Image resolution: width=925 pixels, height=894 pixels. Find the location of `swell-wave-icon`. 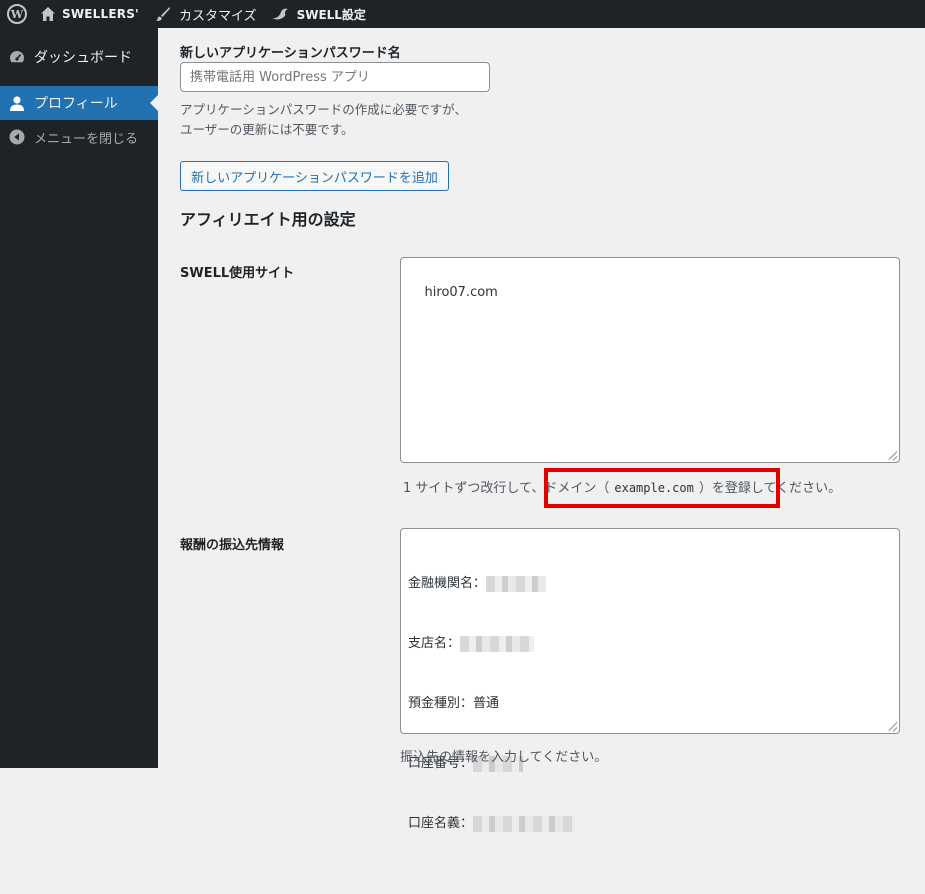

swell-wave-icon is located at coordinates (279, 14).